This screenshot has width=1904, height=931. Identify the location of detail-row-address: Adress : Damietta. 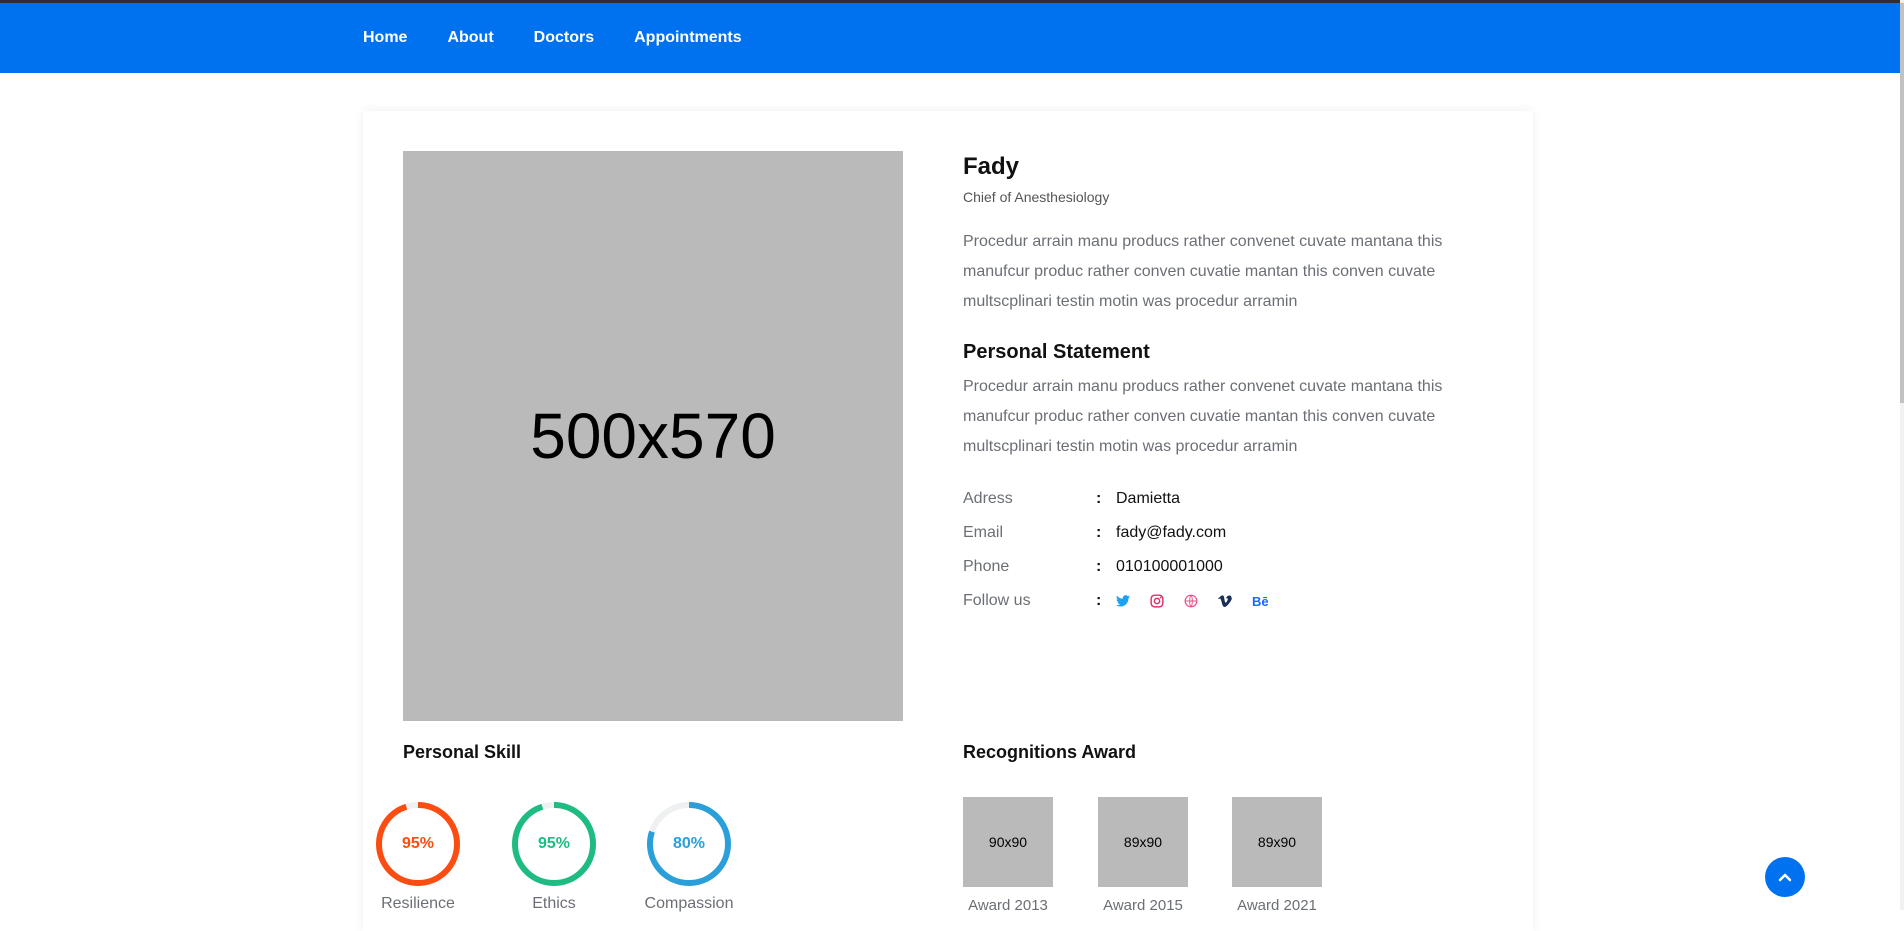
(1213, 499).